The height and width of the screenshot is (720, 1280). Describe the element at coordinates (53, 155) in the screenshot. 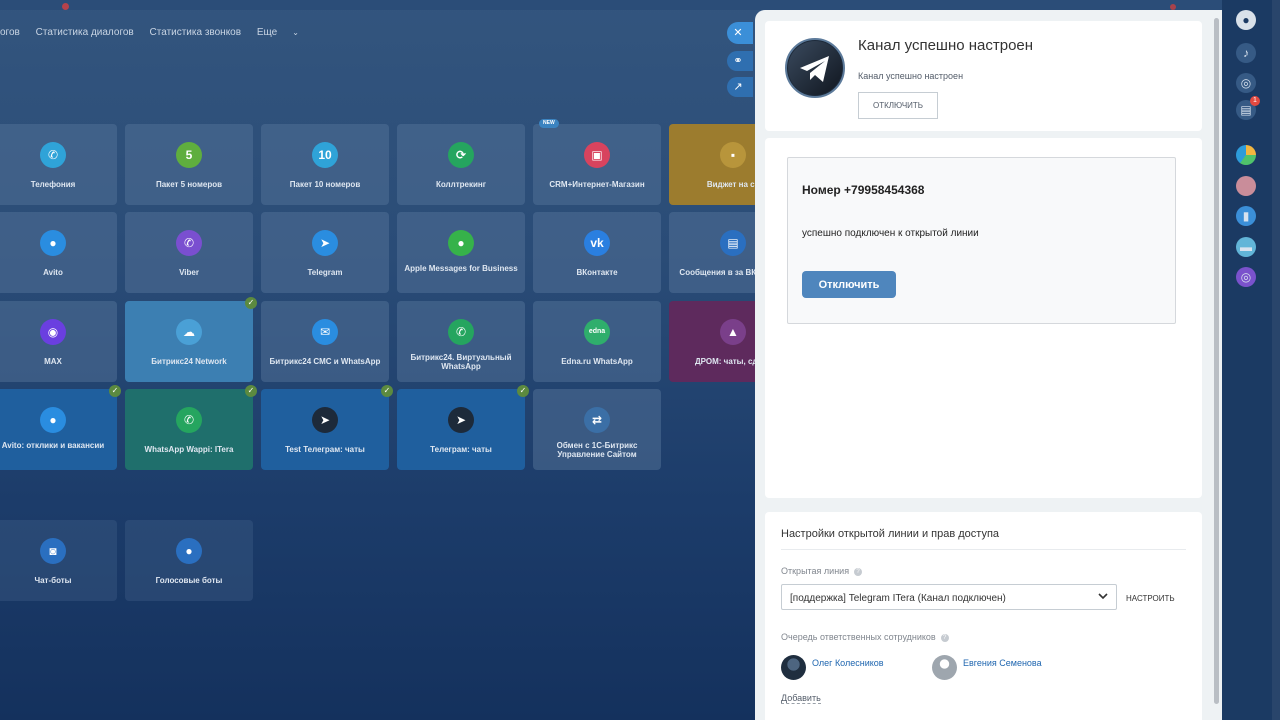

I see `phone-icon: ✆` at that location.